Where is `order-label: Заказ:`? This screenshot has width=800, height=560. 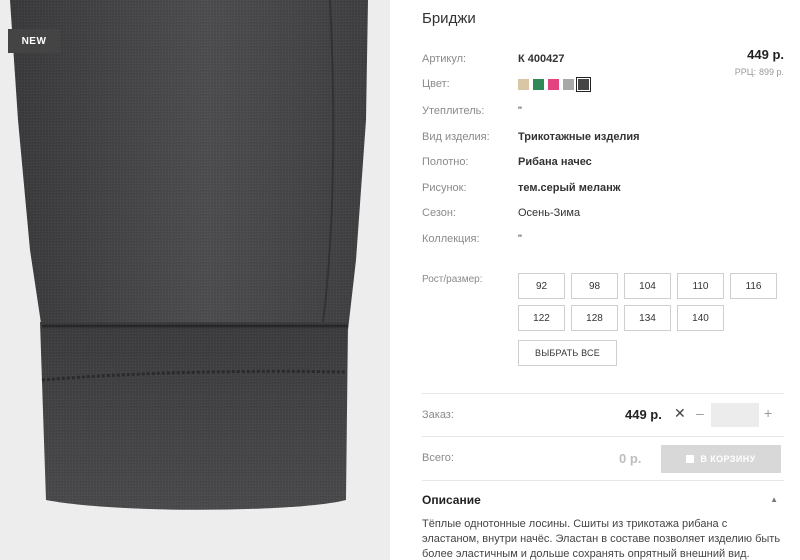
order-label: Заказ: is located at coordinates (438, 415).